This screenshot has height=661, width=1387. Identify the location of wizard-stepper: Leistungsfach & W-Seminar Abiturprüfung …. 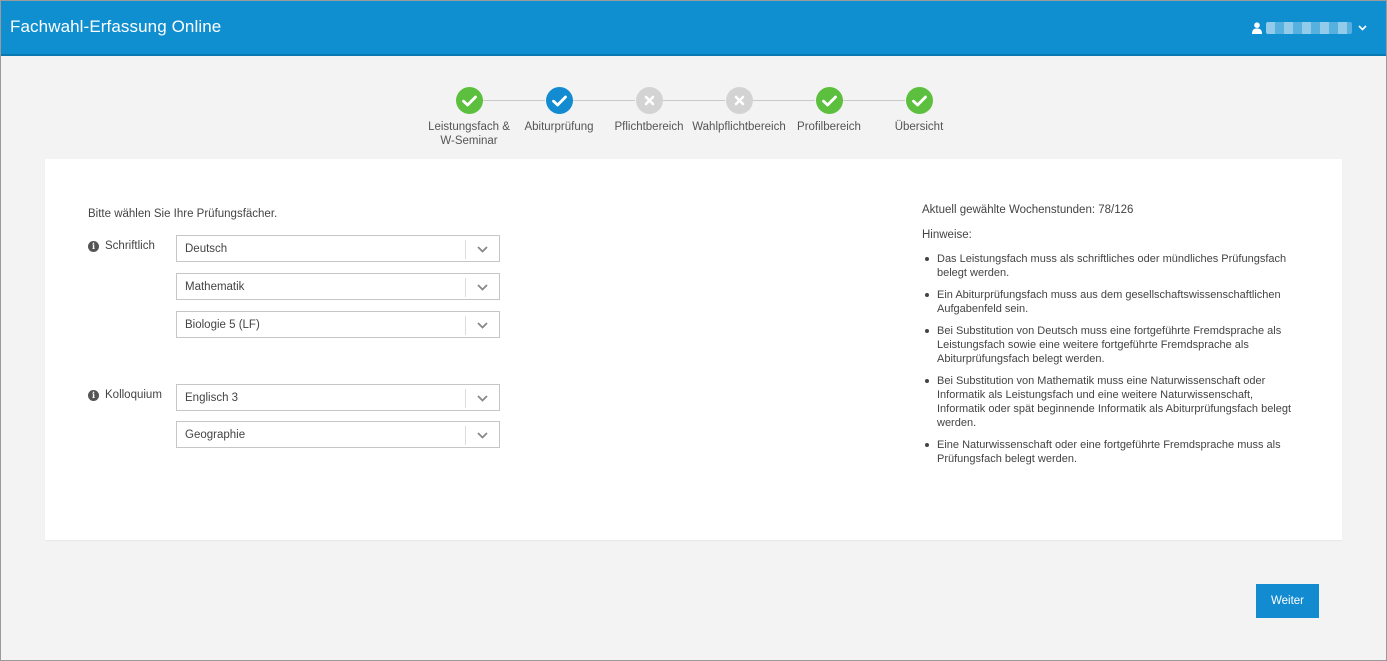
(693, 122).